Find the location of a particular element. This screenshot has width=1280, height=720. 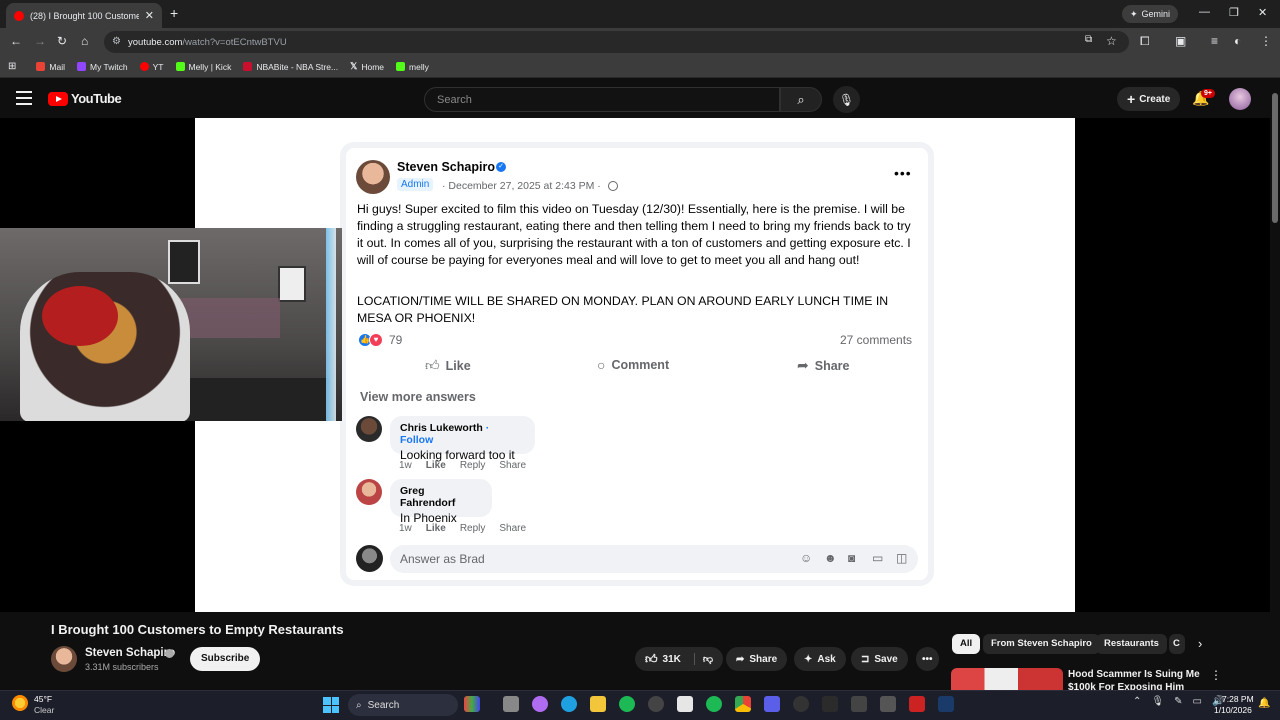

app-red-icon is located at coordinates (917, 704).